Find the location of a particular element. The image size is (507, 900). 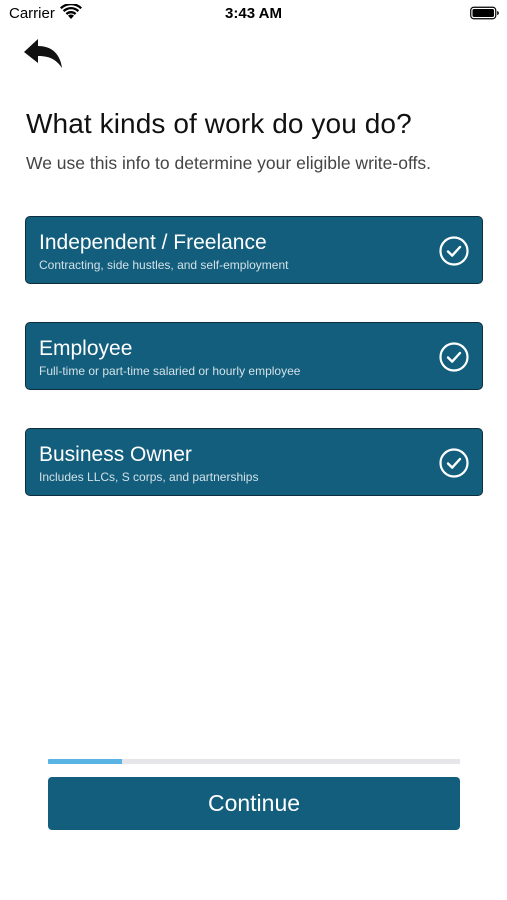

option-title: Business Owner is located at coordinates (115, 454).